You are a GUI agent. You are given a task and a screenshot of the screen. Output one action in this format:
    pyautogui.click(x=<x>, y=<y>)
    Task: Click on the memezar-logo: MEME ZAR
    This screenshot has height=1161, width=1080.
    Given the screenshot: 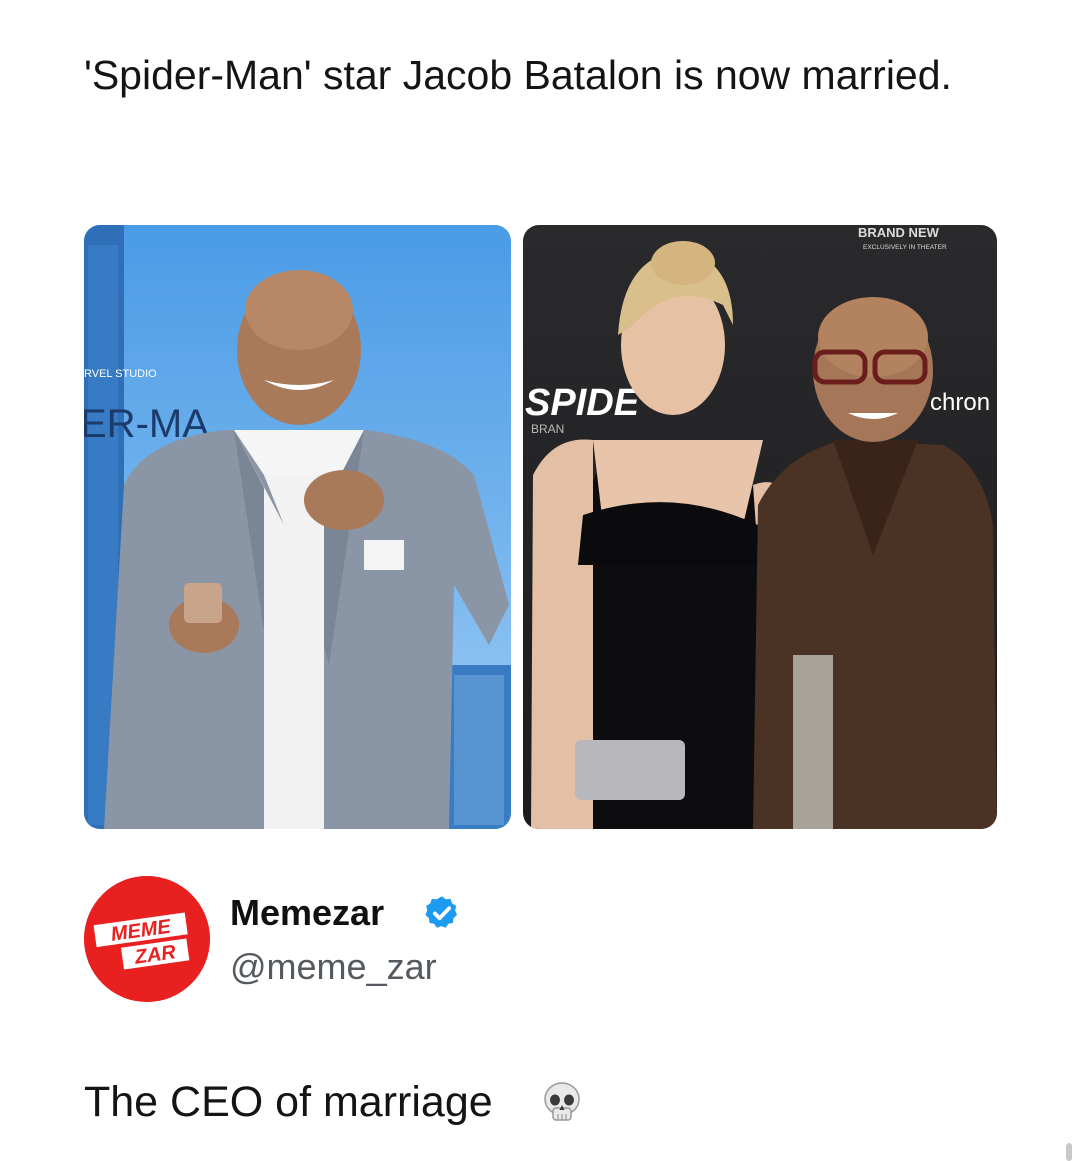 What is the action you would take?
    pyautogui.click(x=147, y=939)
    